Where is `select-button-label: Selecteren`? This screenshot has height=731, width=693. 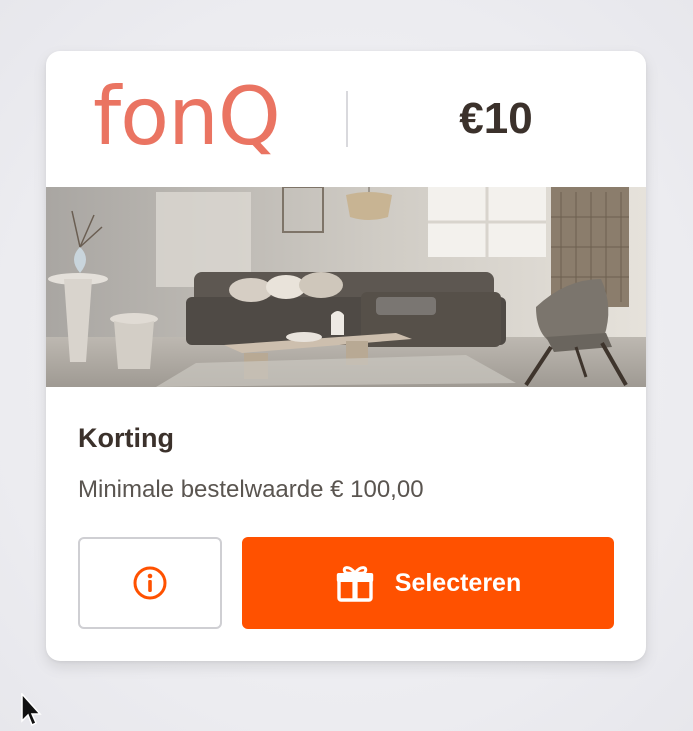
select-button-label: Selecteren is located at coordinates (458, 583).